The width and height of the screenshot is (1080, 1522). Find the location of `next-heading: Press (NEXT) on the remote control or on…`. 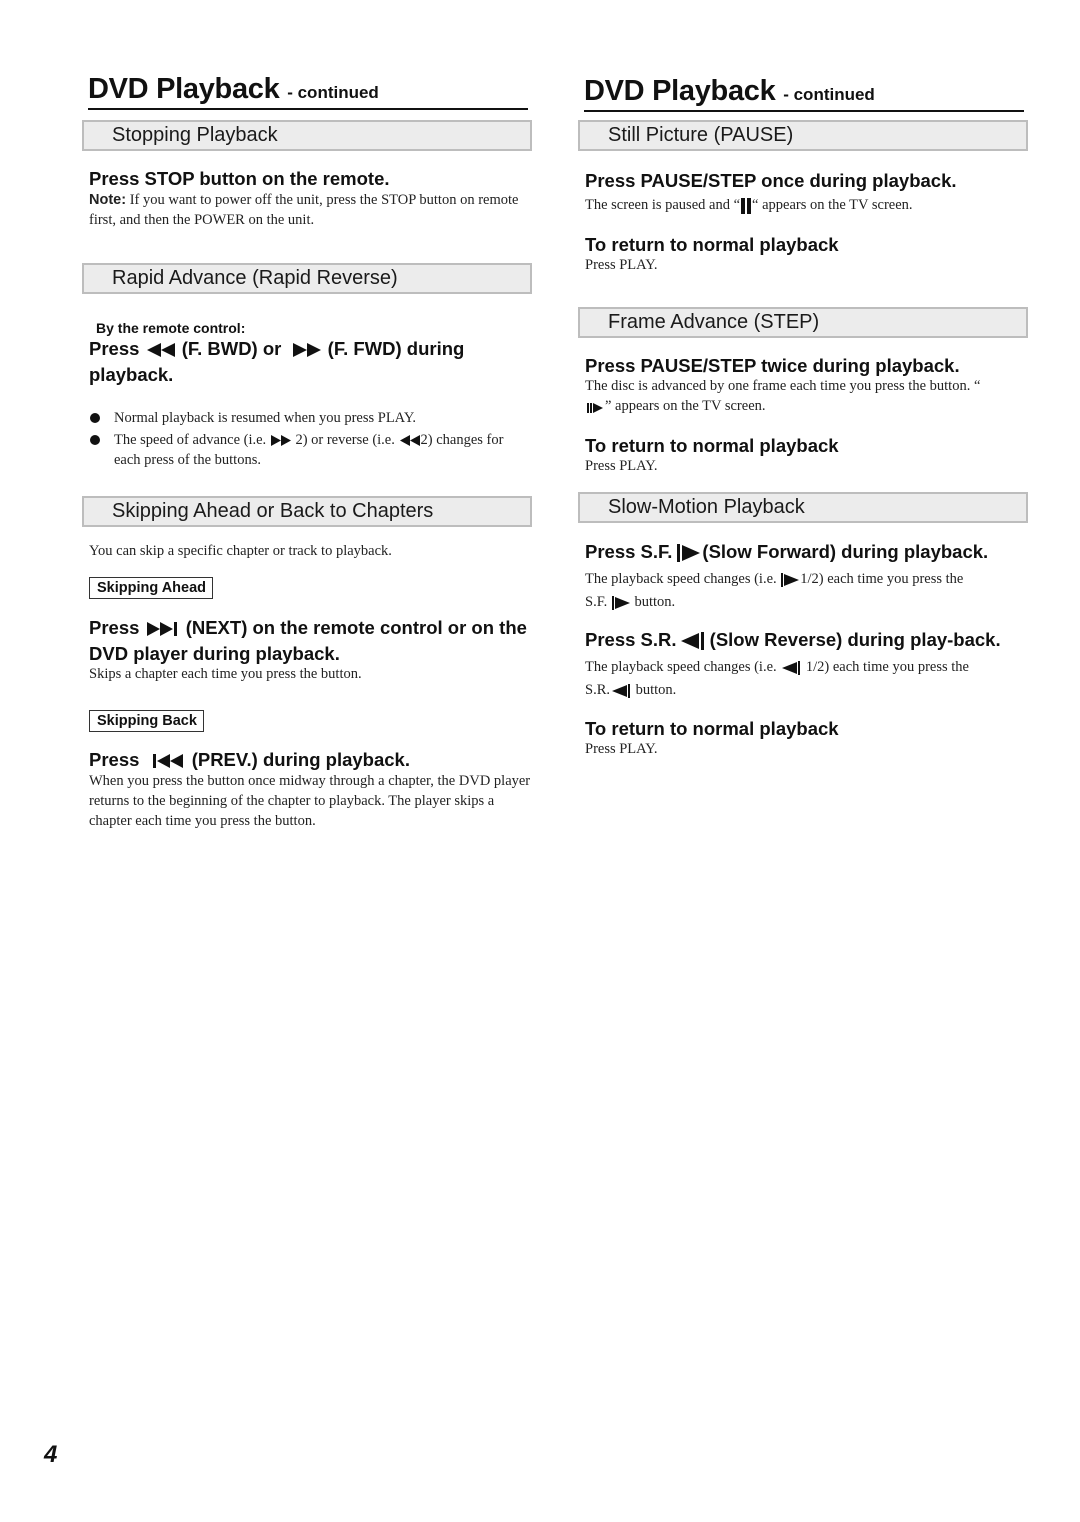

next-heading: Press (NEXT) on the remote control or on… is located at coordinates (310, 641).